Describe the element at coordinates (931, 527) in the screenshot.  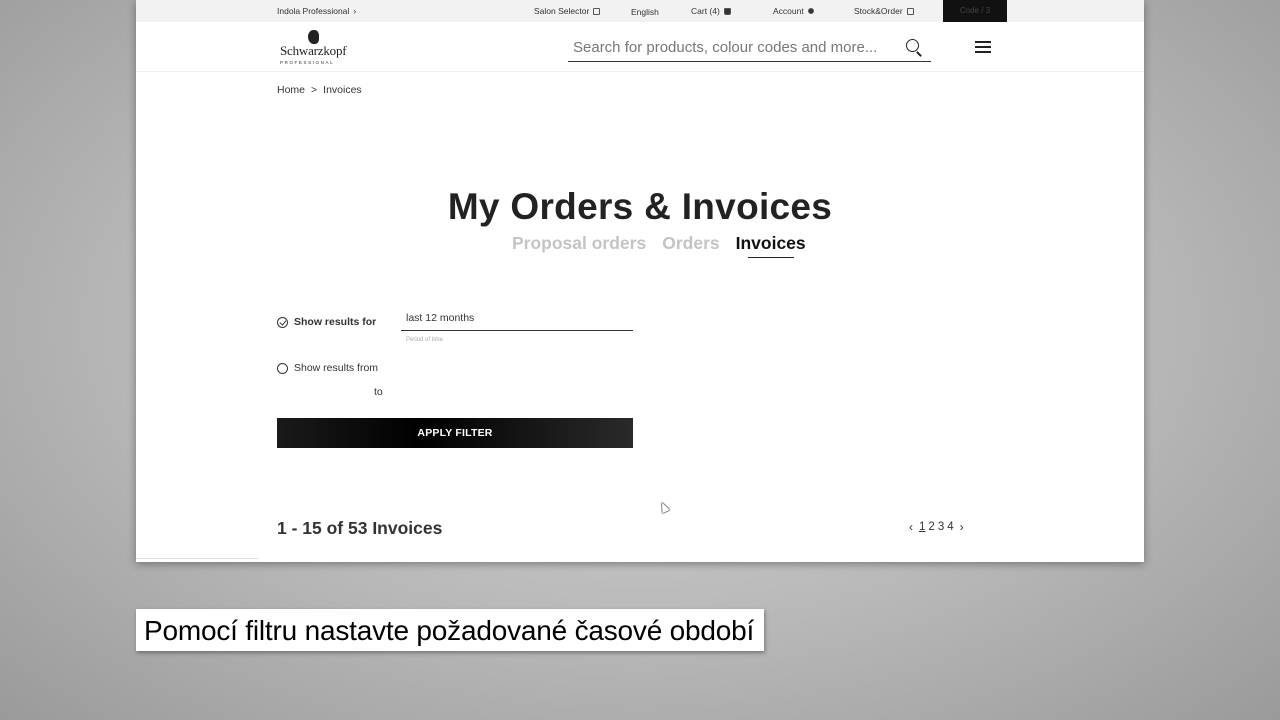
I see `page-link-2: 2` at that location.